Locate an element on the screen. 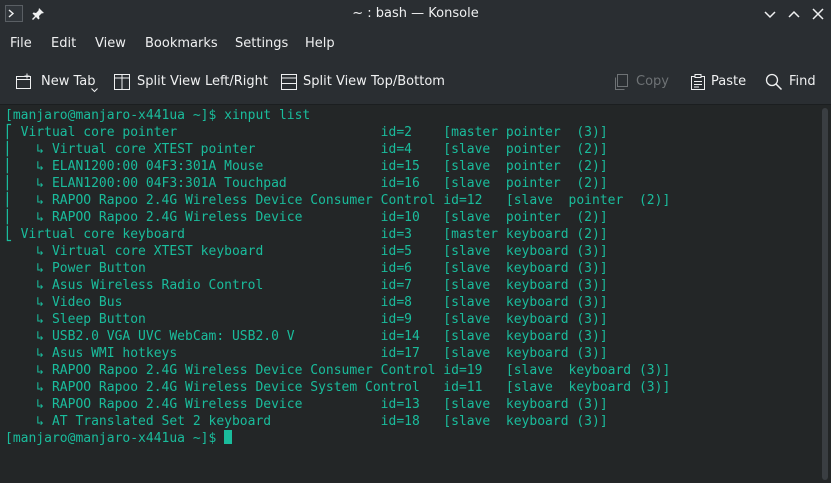 This screenshot has height=483, width=831. paste-button: Paste is located at coordinates (719, 82).